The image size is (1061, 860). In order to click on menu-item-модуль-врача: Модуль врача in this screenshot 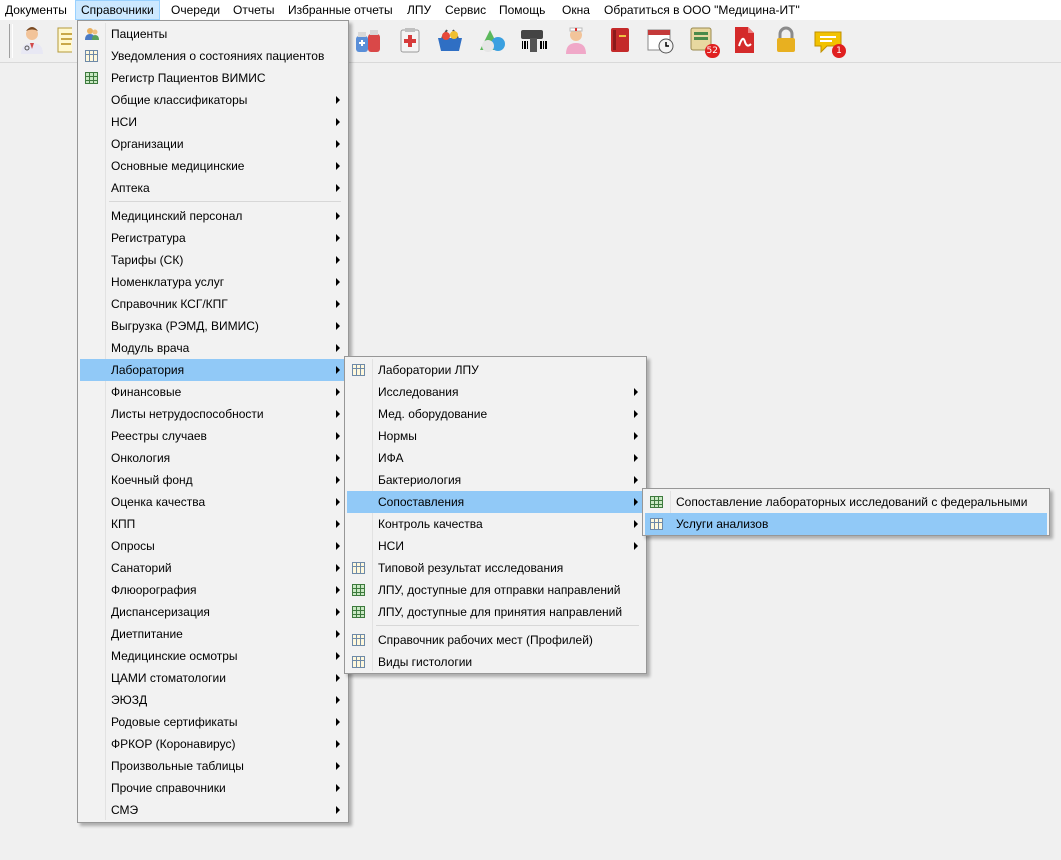, I will do `click(213, 348)`.